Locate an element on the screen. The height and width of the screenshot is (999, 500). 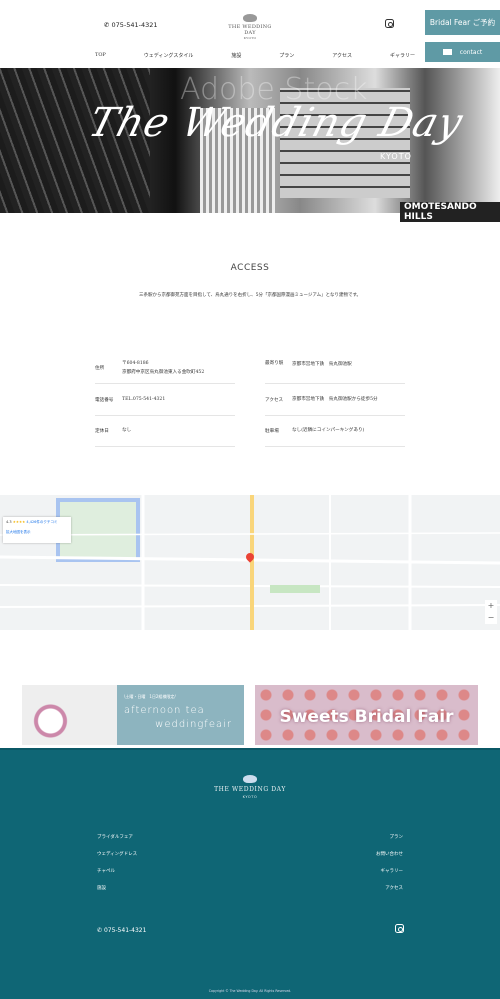
info-label: 電話番号 is located at coordinates (104, 400).